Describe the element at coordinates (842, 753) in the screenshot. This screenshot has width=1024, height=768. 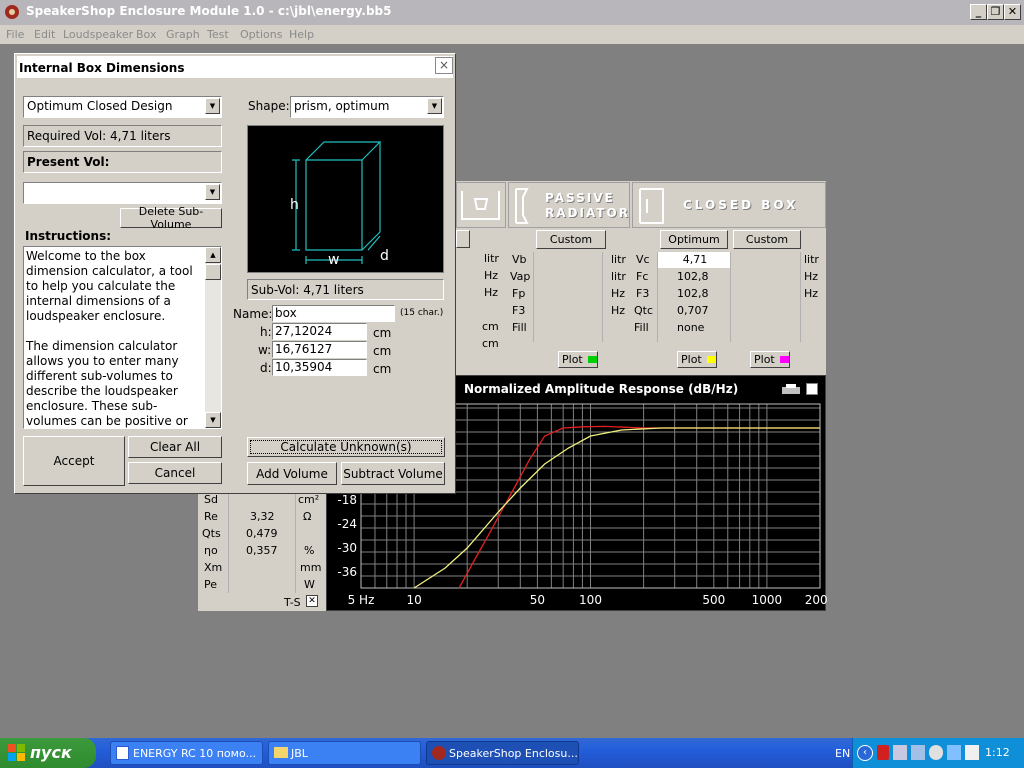
I see `language-indicator: EN` at that location.